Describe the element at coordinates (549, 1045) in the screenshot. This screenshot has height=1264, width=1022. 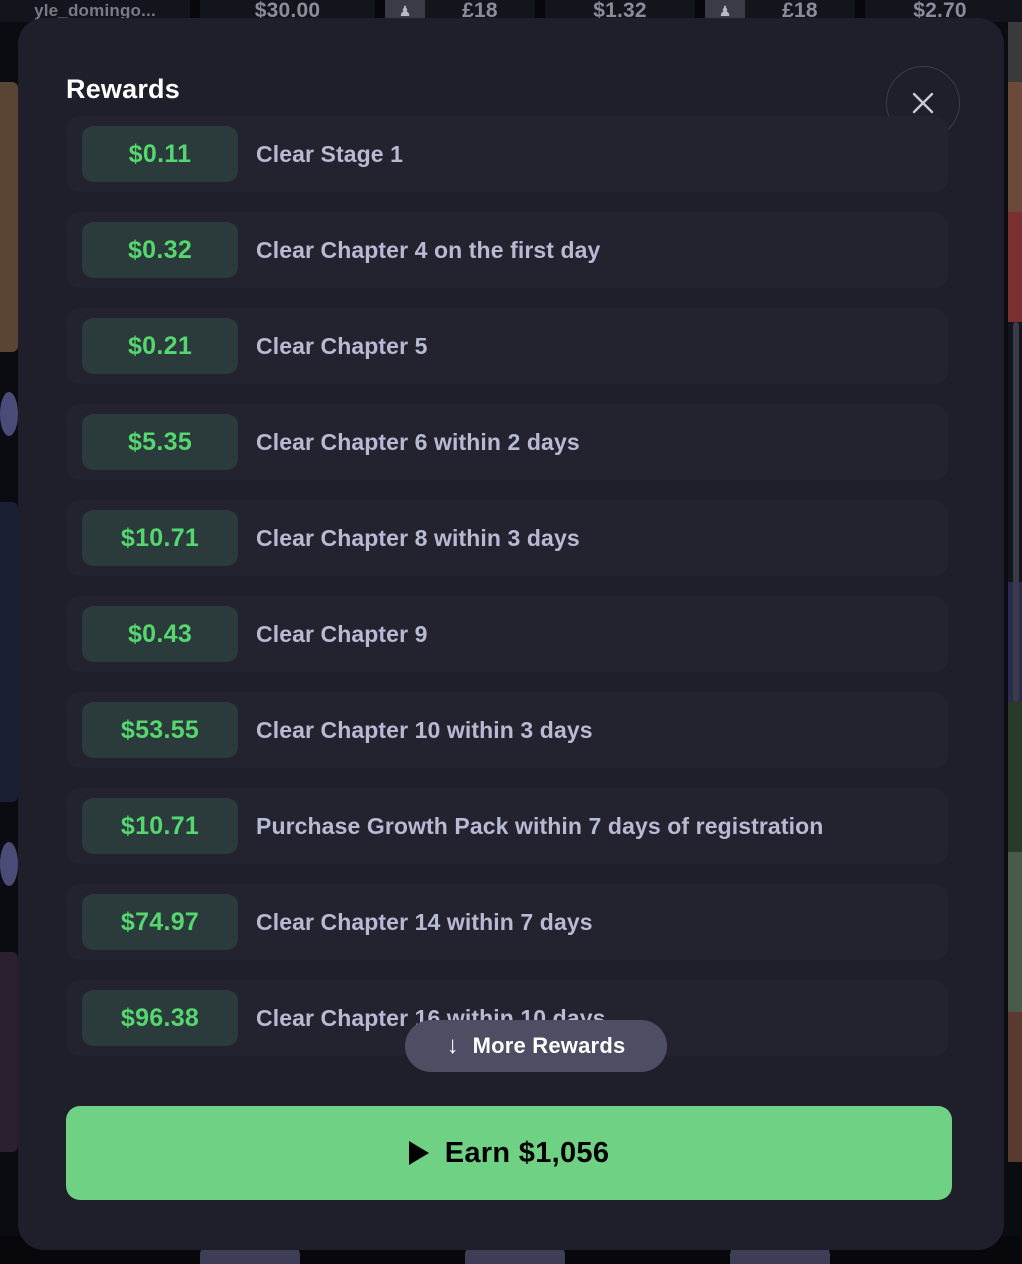
I see `more-rewards-label: More Rewards` at that location.